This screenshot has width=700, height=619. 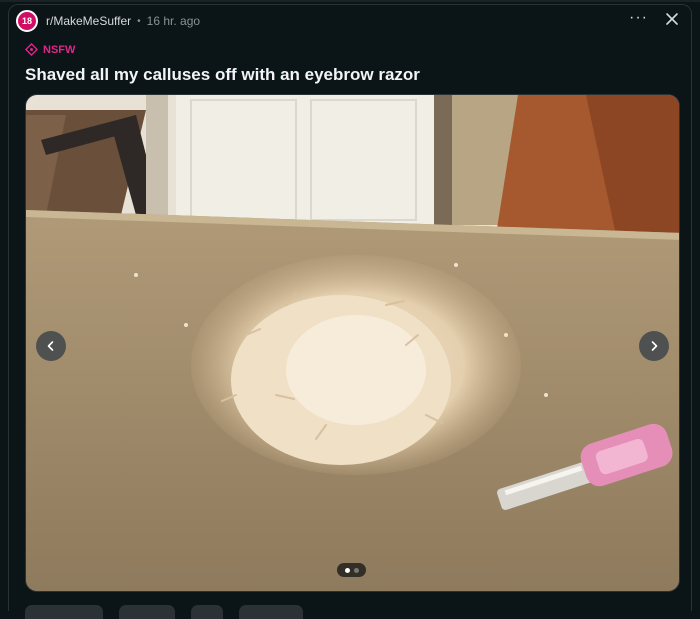 What do you see at coordinates (350, 1) in the screenshot?
I see `top-divider` at bounding box center [350, 1].